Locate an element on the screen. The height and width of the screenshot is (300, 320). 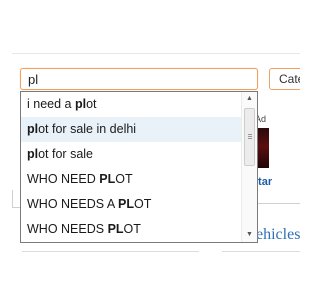
scroll-up-icon: ▲ is located at coordinates (249, 99).